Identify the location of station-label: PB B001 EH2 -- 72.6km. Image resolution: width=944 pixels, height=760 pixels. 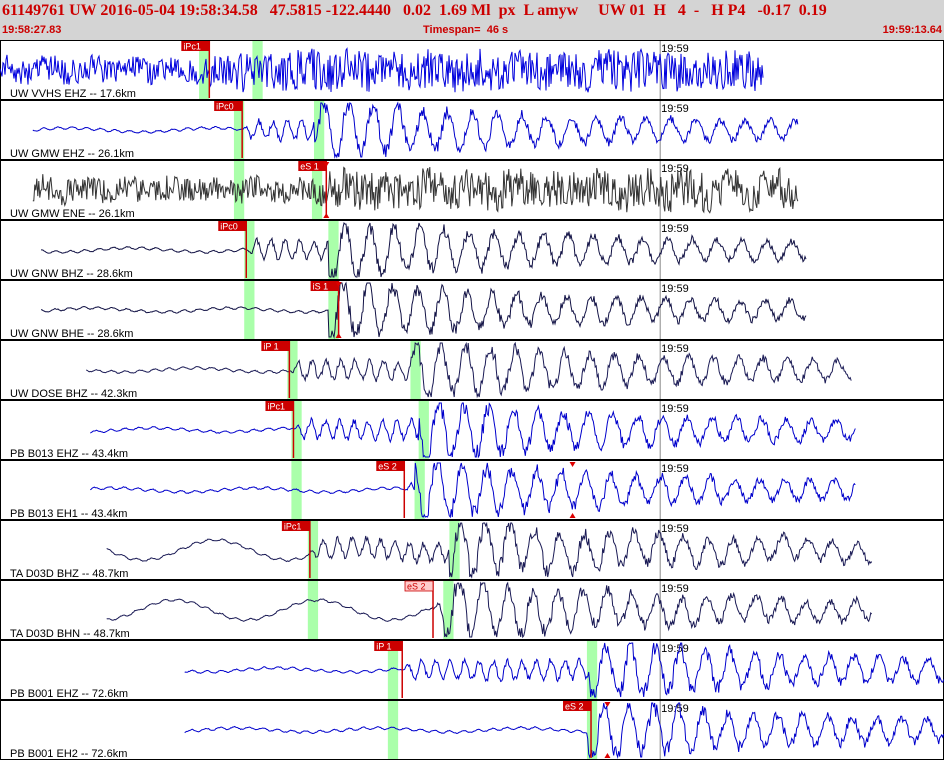
(68, 754).